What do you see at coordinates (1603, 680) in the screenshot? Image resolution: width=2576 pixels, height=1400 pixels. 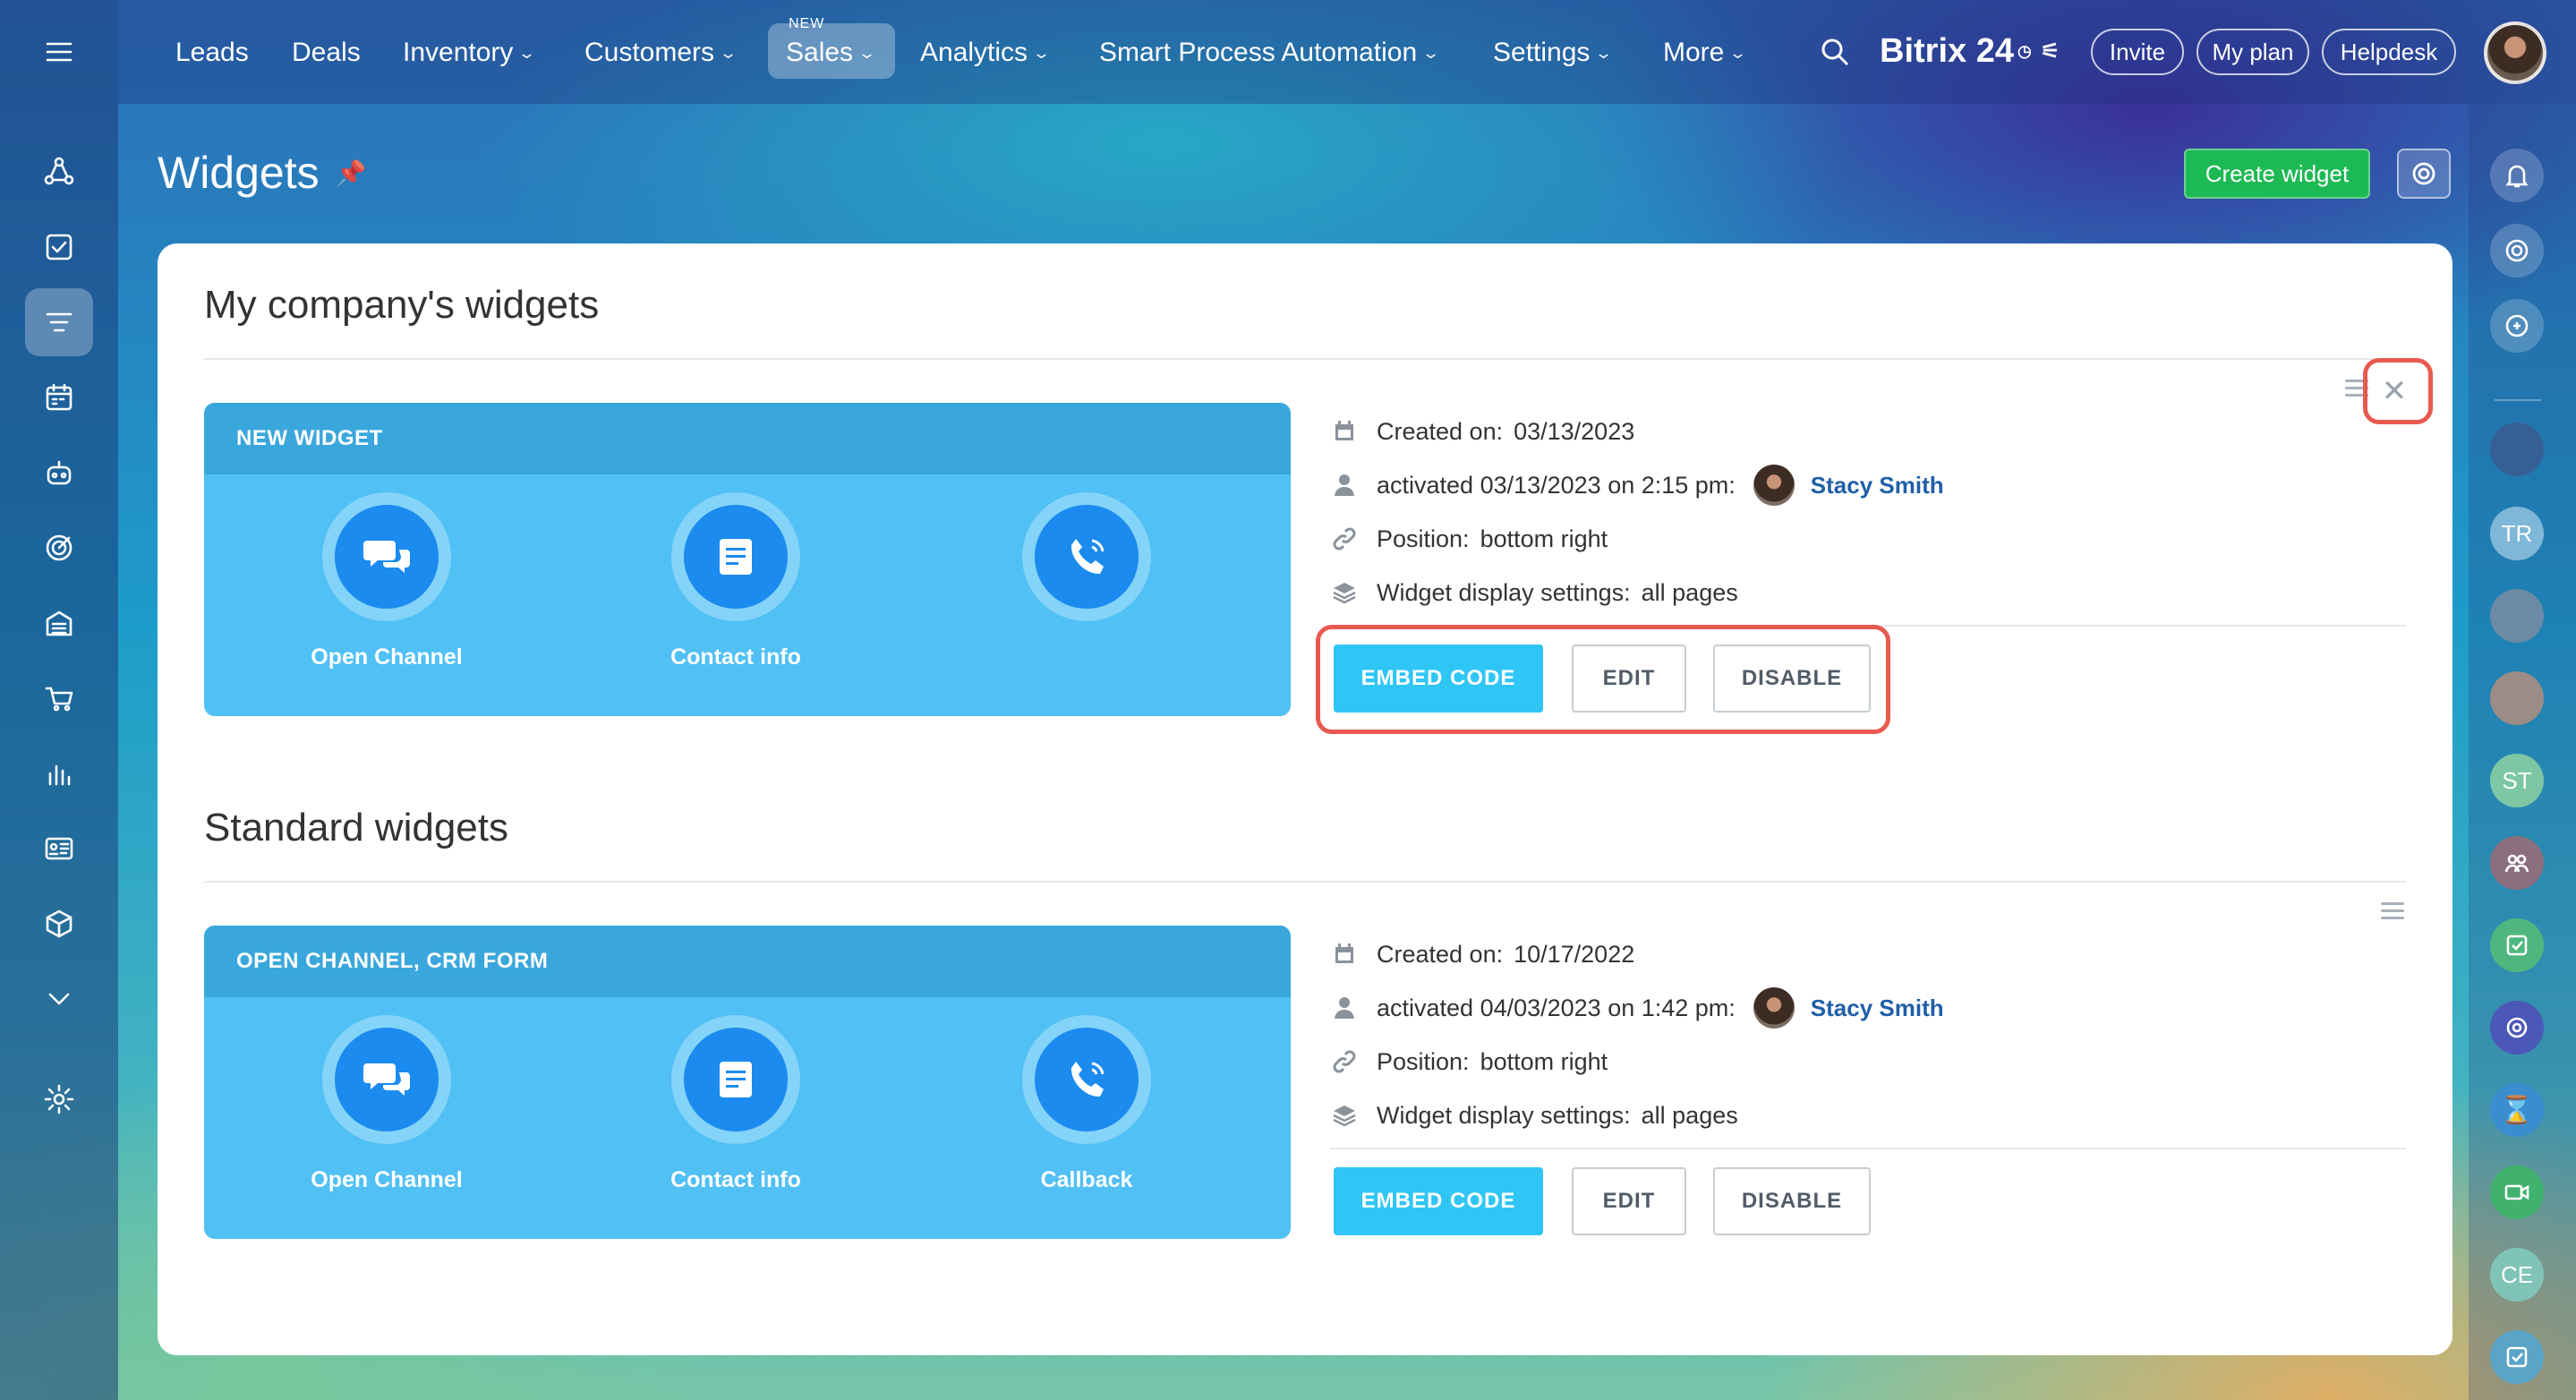 I see `highlight-buttons-box` at bounding box center [1603, 680].